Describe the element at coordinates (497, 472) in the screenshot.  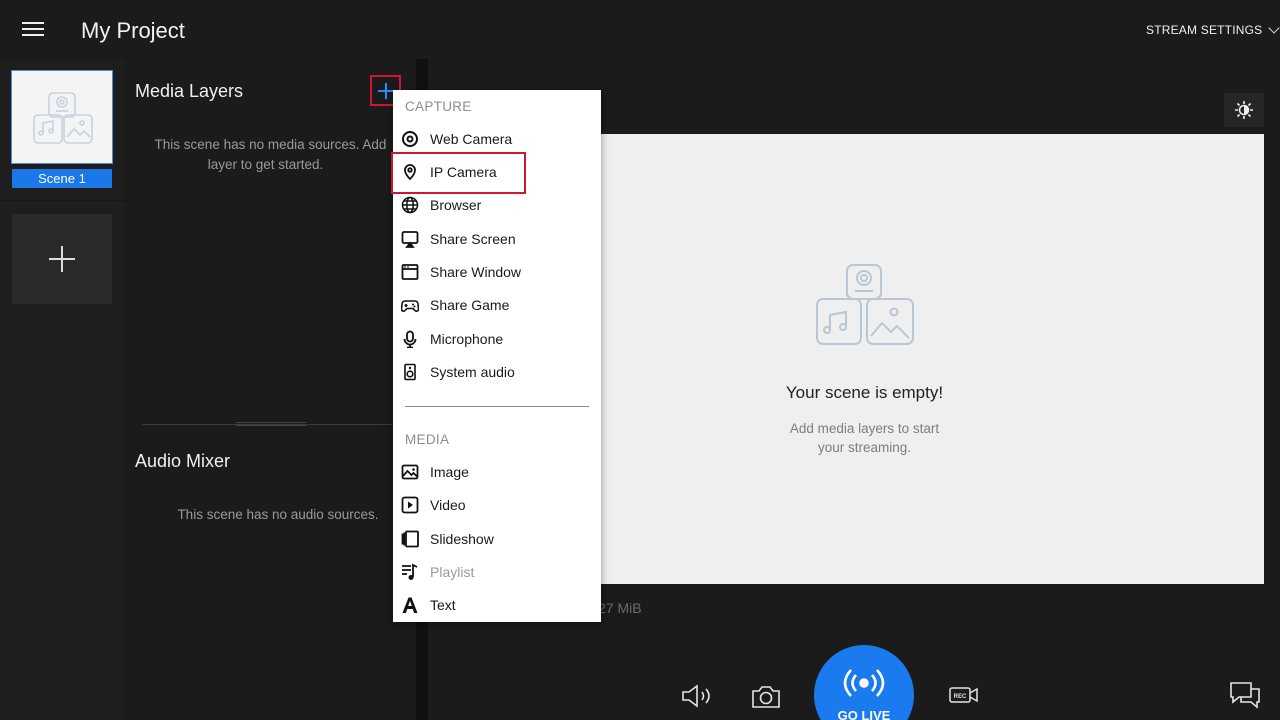
I see `menu-item-image: Image` at that location.